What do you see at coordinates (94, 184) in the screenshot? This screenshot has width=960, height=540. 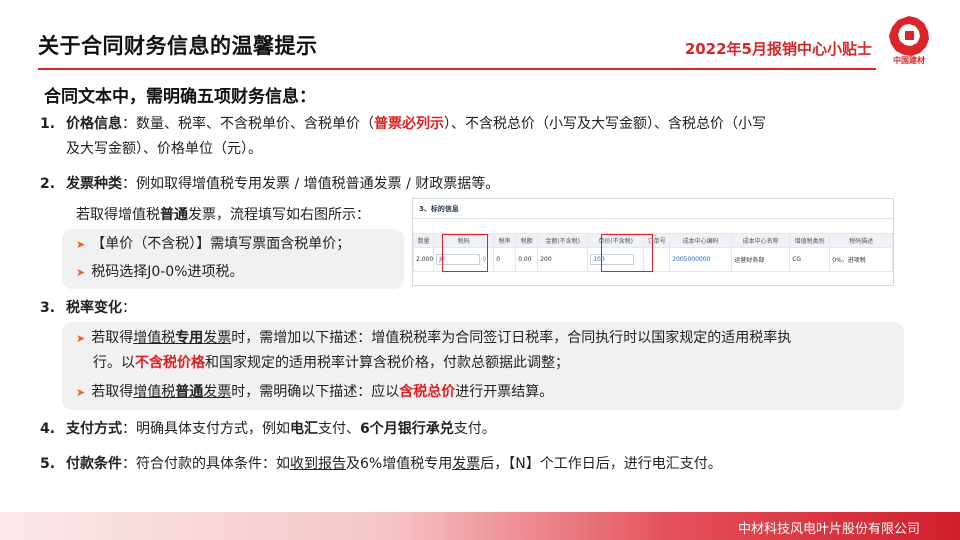 I see `item-label: 发票种类` at bounding box center [94, 184].